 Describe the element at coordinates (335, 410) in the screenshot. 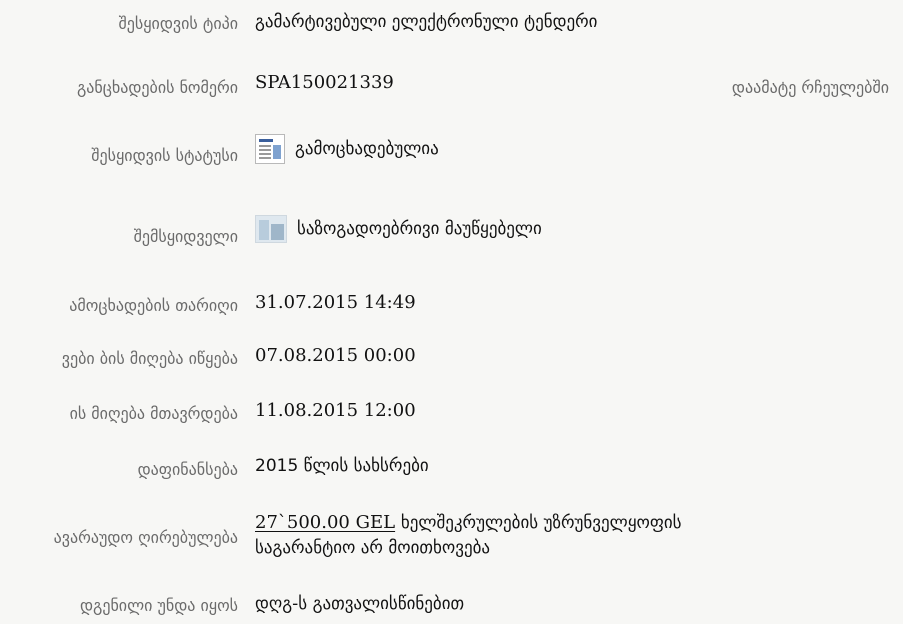

I see `bids-end-value: 11.08.2015 12:00` at that location.